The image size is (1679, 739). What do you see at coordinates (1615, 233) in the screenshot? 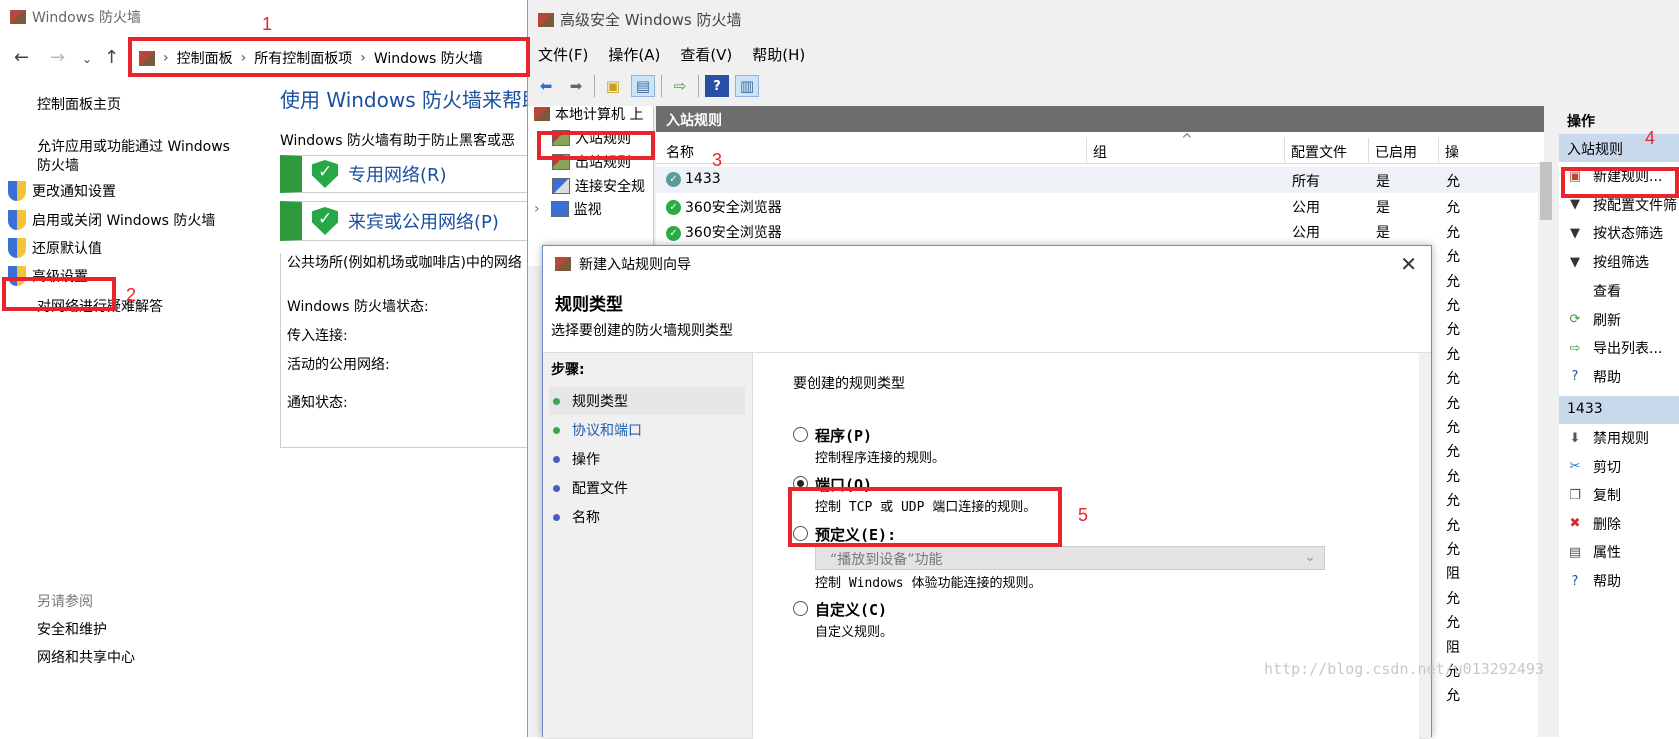
I see `action-item: ▼ 按状态筛选` at bounding box center [1615, 233].